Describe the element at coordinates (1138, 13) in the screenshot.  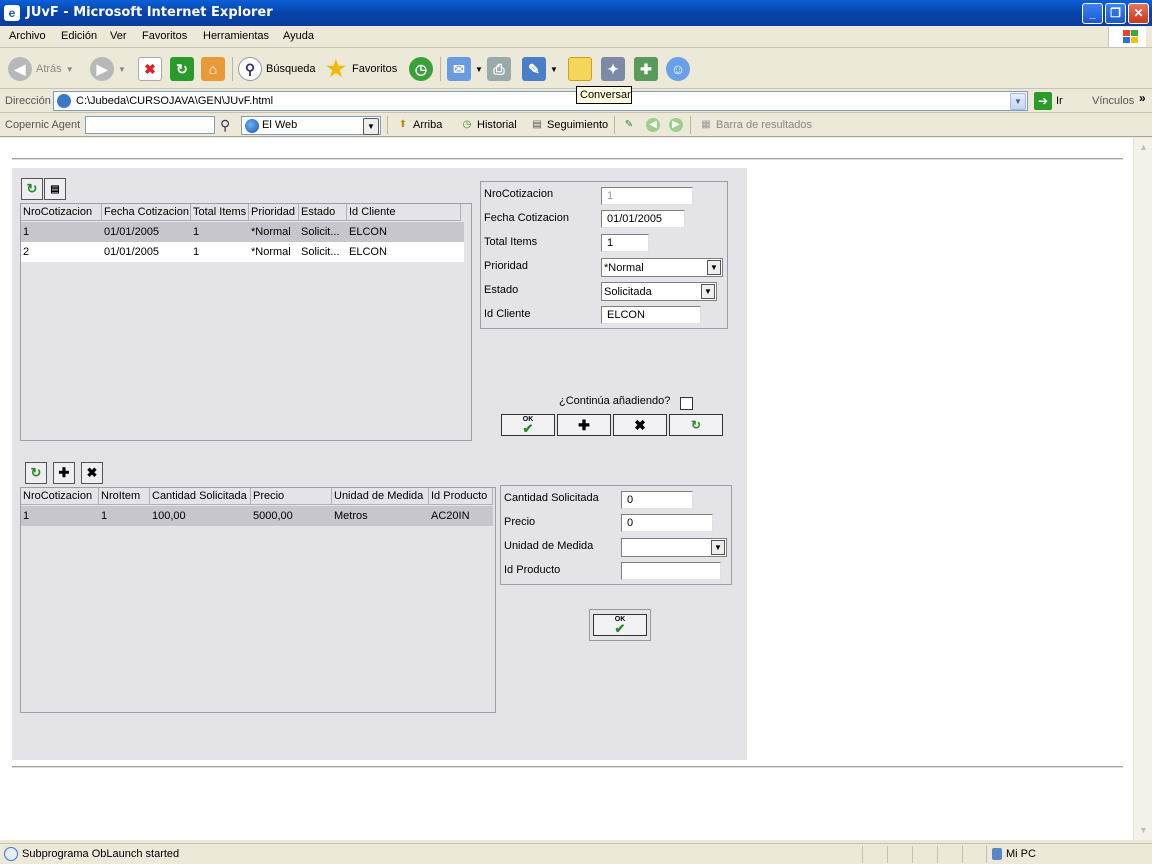
I see `close-button: ✕` at that location.